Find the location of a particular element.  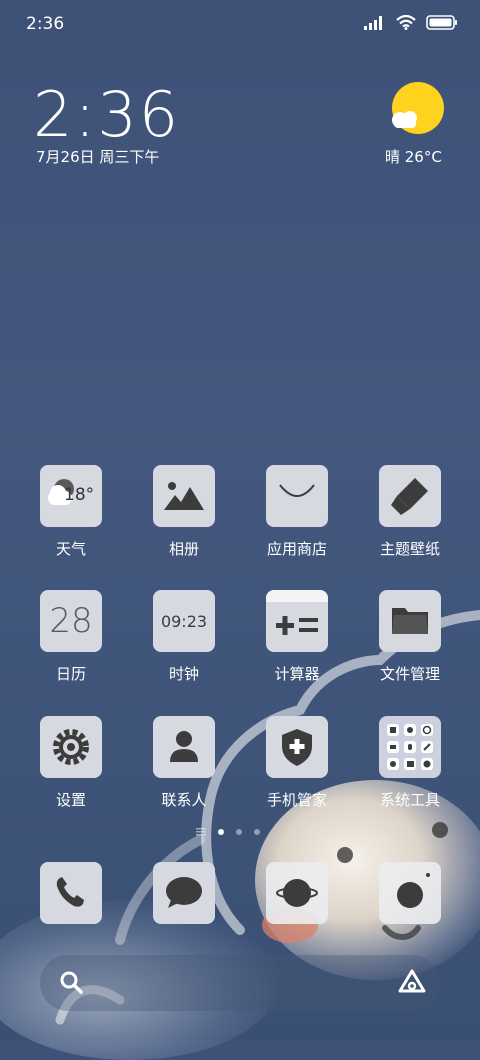

app-clock: 09:23 时钟 is located at coordinates (184, 637).